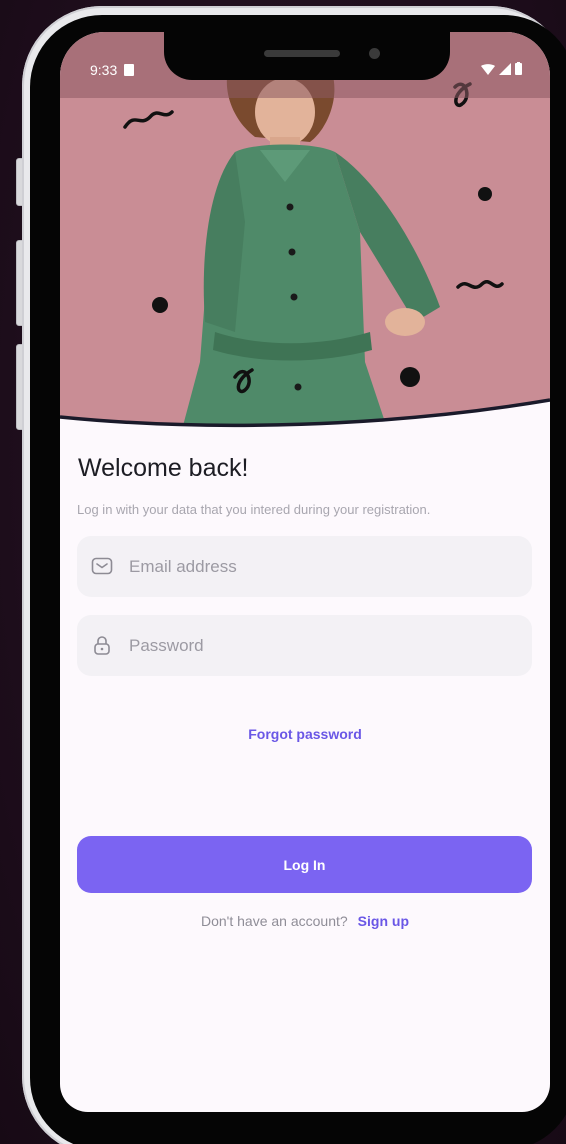  What do you see at coordinates (163, 468) in the screenshot?
I see `page-title: Welcome back!` at bounding box center [163, 468].